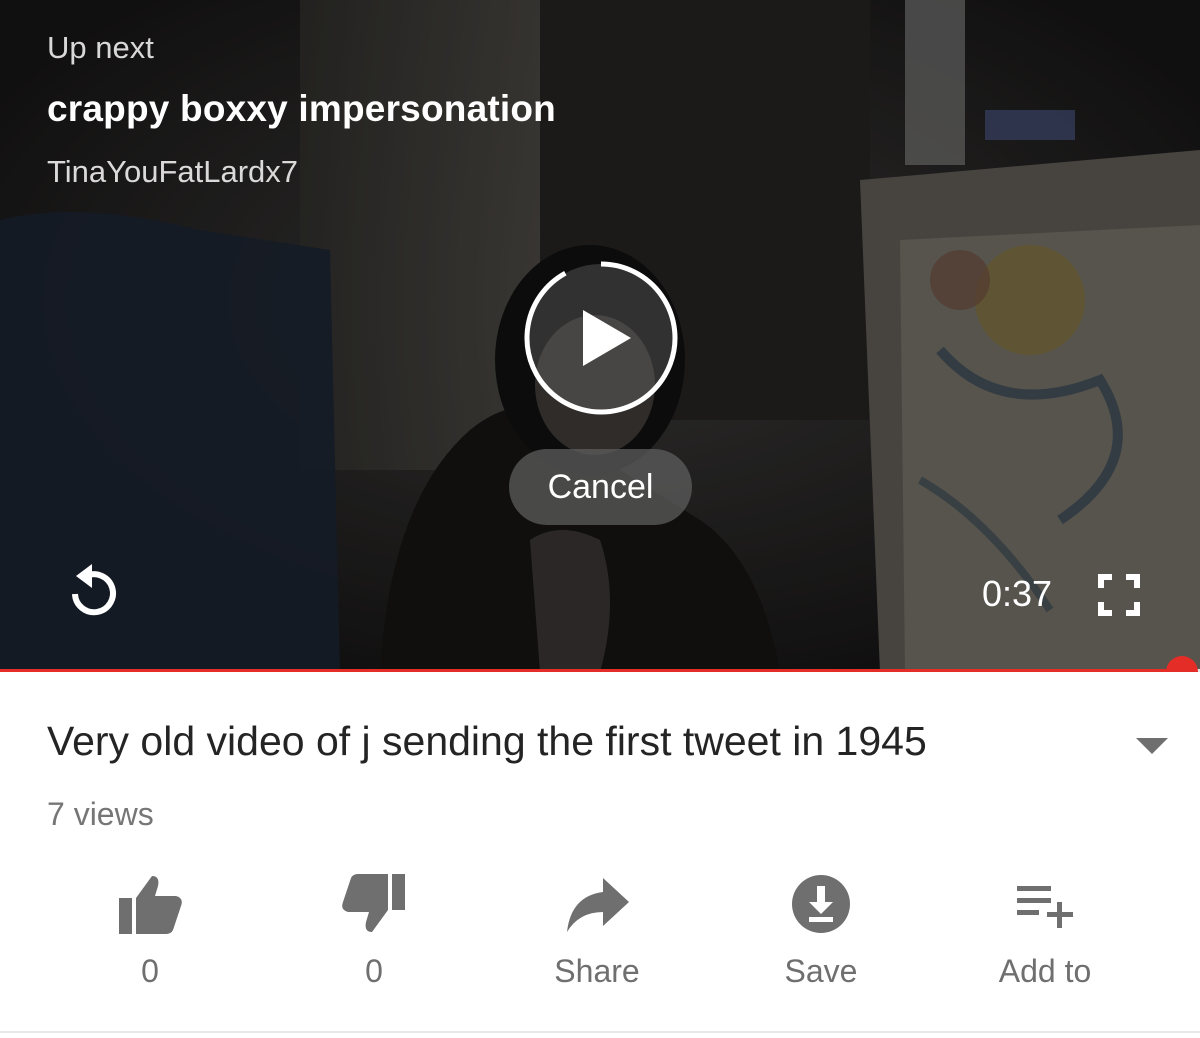 The image size is (1200, 1038). What do you see at coordinates (591, 670) in the screenshot?
I see `progress-bar-fill` at bounding box center [591, 670].